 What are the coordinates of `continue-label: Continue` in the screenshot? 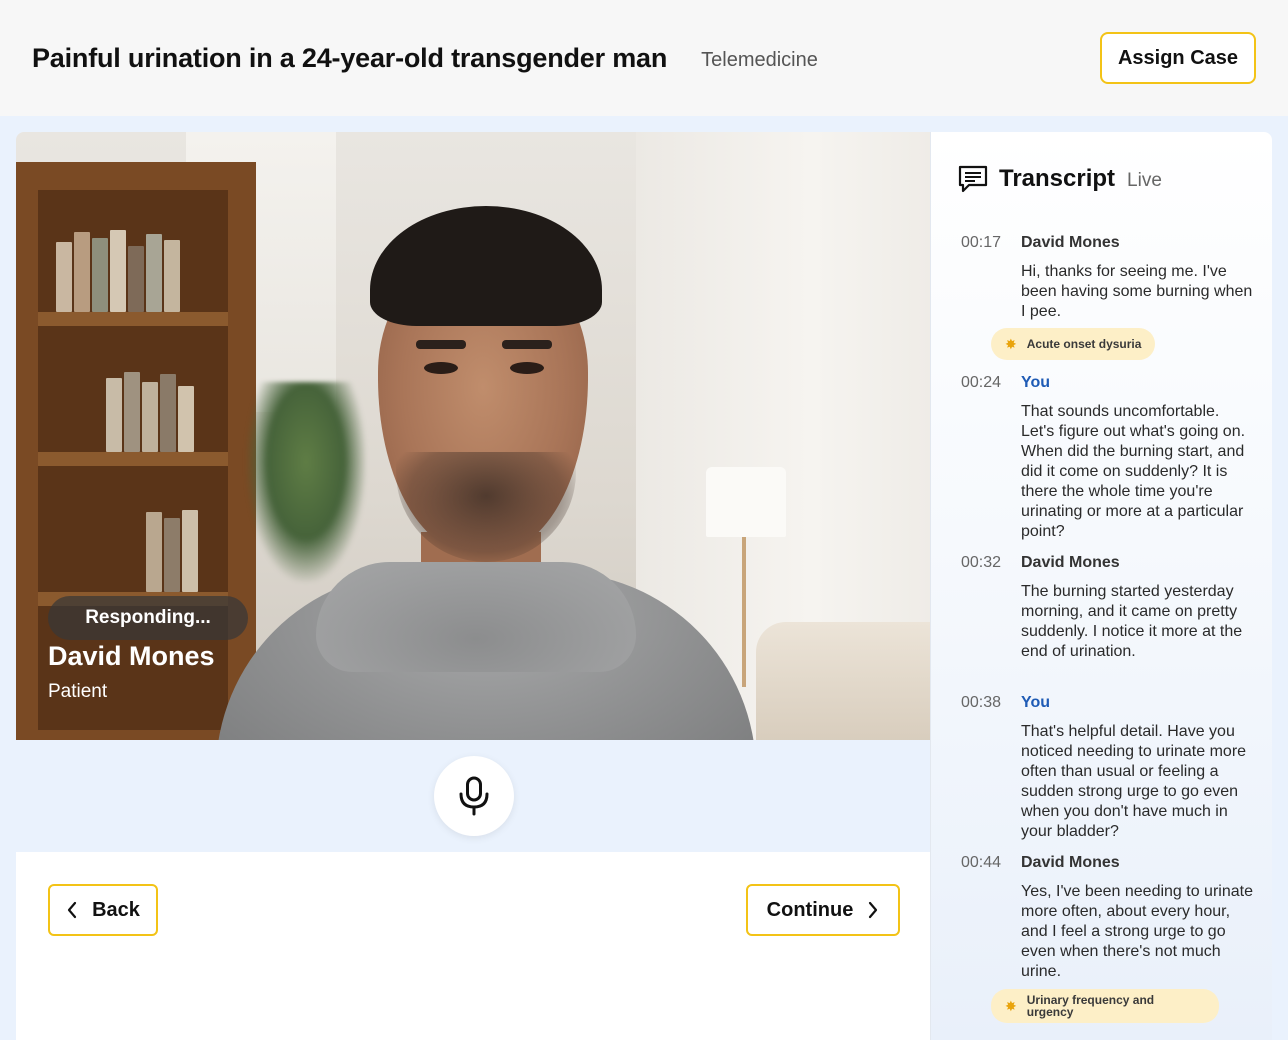 It's located at (810, 909).